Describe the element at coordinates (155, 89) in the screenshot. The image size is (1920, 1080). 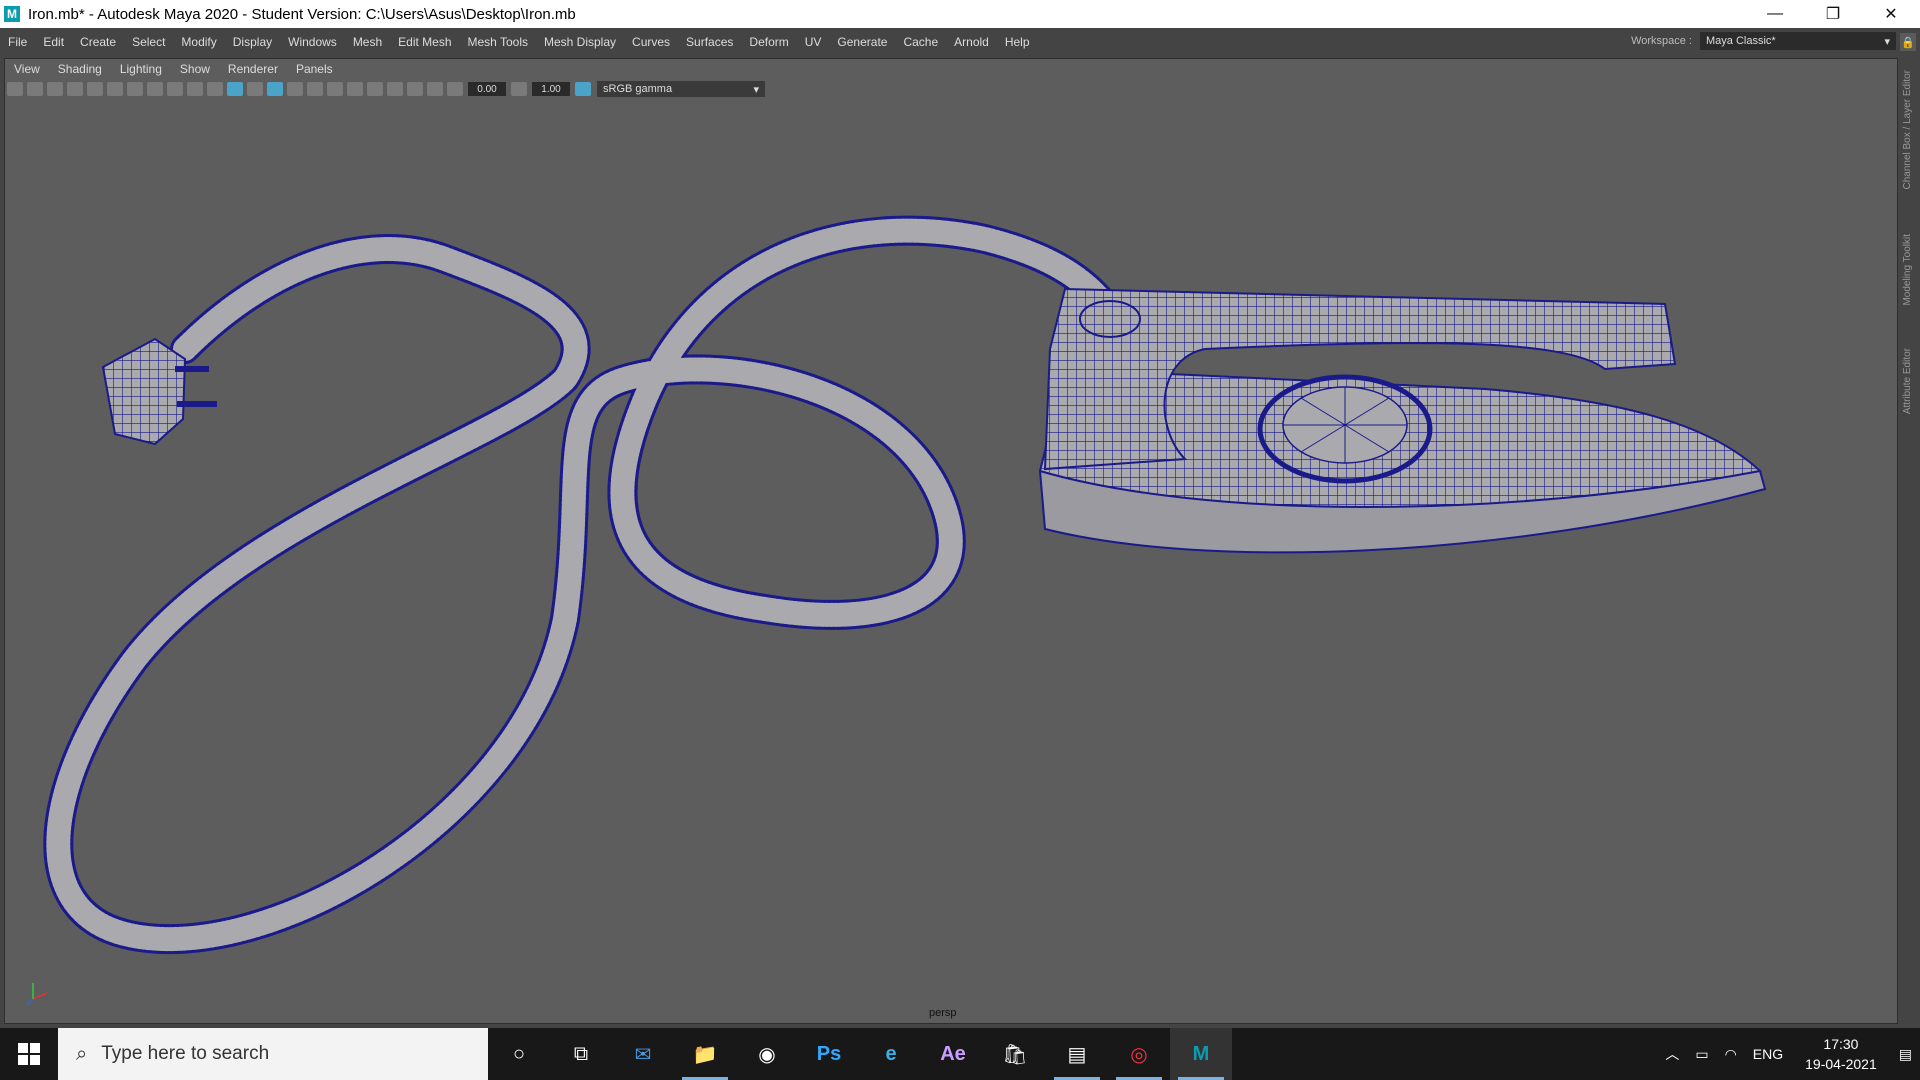
I see `gate-mask-icon` at that location.